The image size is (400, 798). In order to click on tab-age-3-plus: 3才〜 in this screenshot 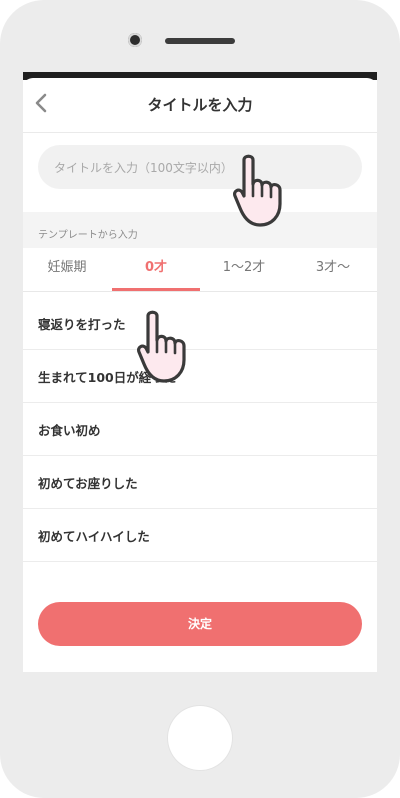, I will do `click(333, 269)`.